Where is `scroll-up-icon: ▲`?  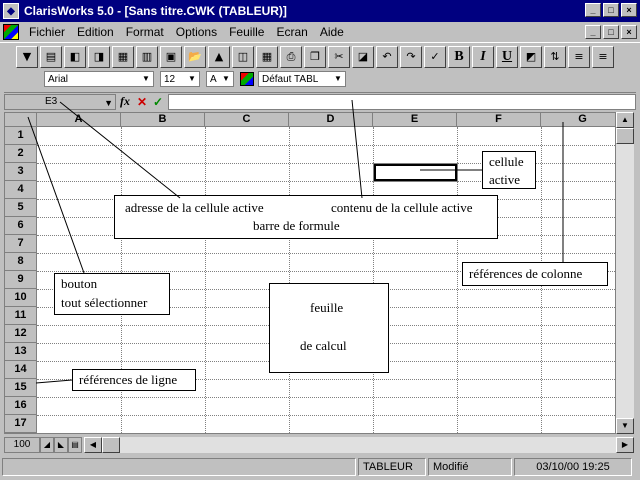 scroll-up-icon: ▲ is located at coordinates (625, 120).